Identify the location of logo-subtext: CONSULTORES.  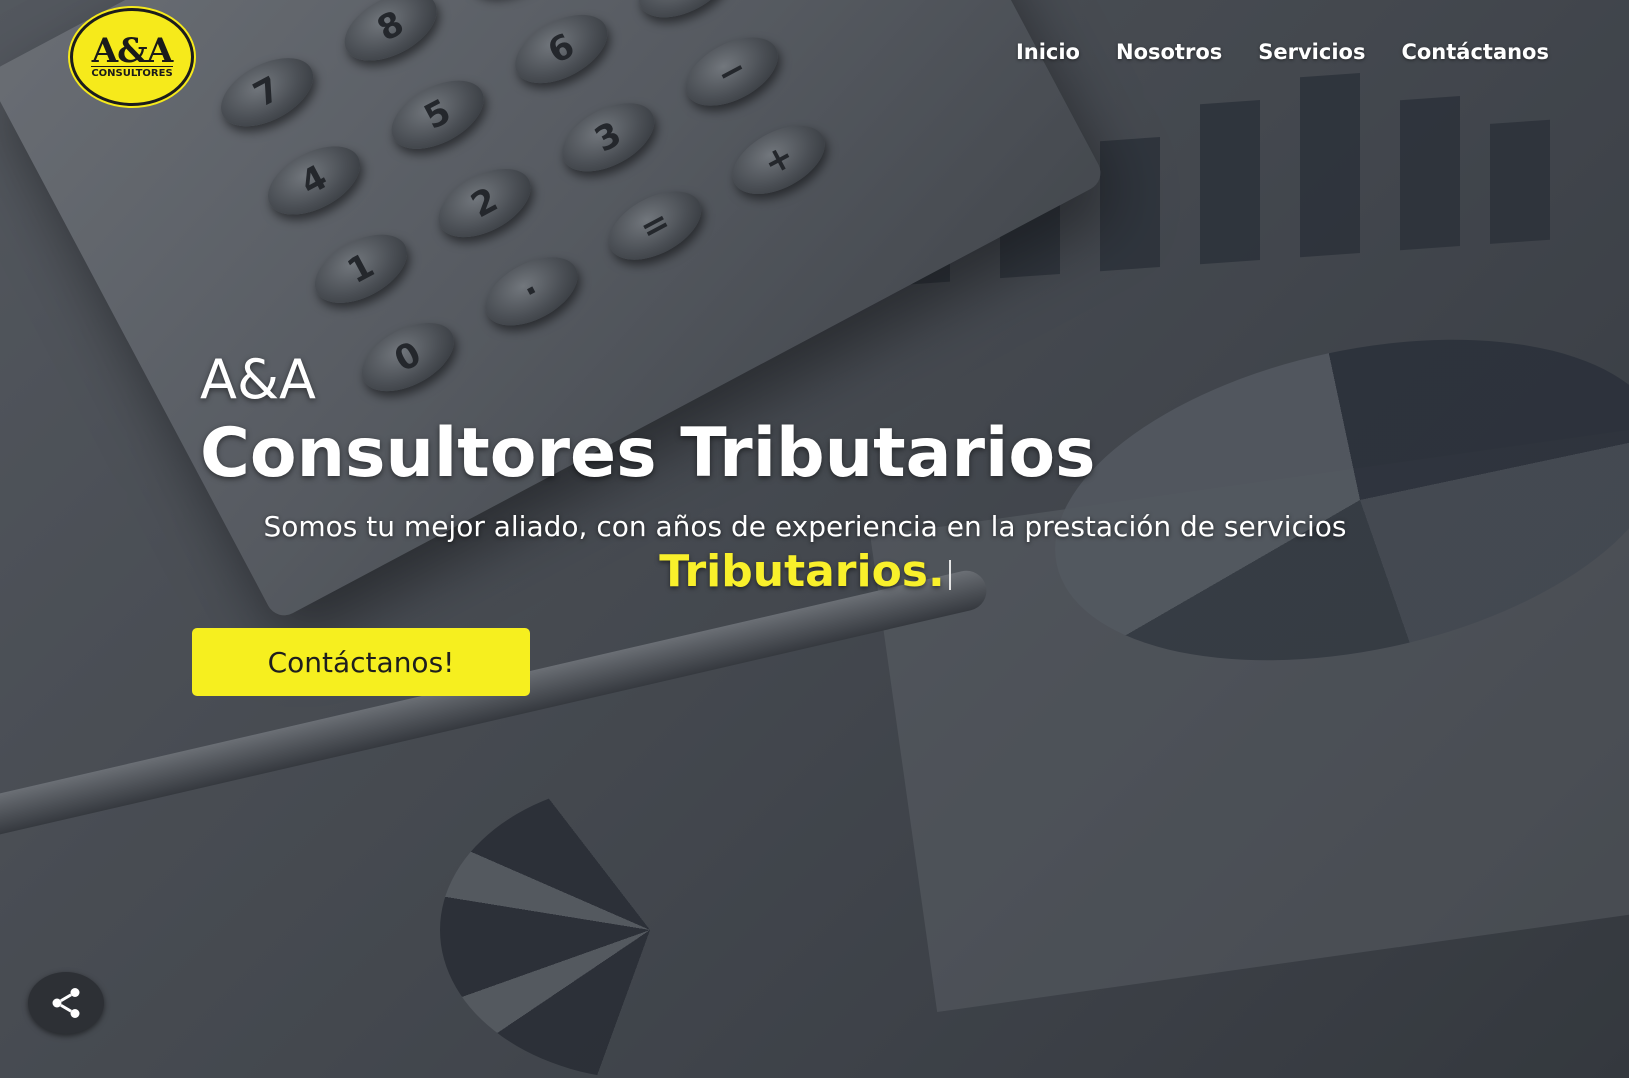
(132, 72).